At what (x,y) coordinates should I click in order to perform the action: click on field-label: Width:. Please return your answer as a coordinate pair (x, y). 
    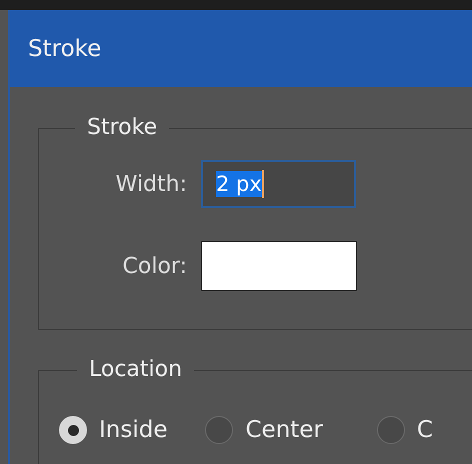
    Looking at the image, I should click on (151, 184).